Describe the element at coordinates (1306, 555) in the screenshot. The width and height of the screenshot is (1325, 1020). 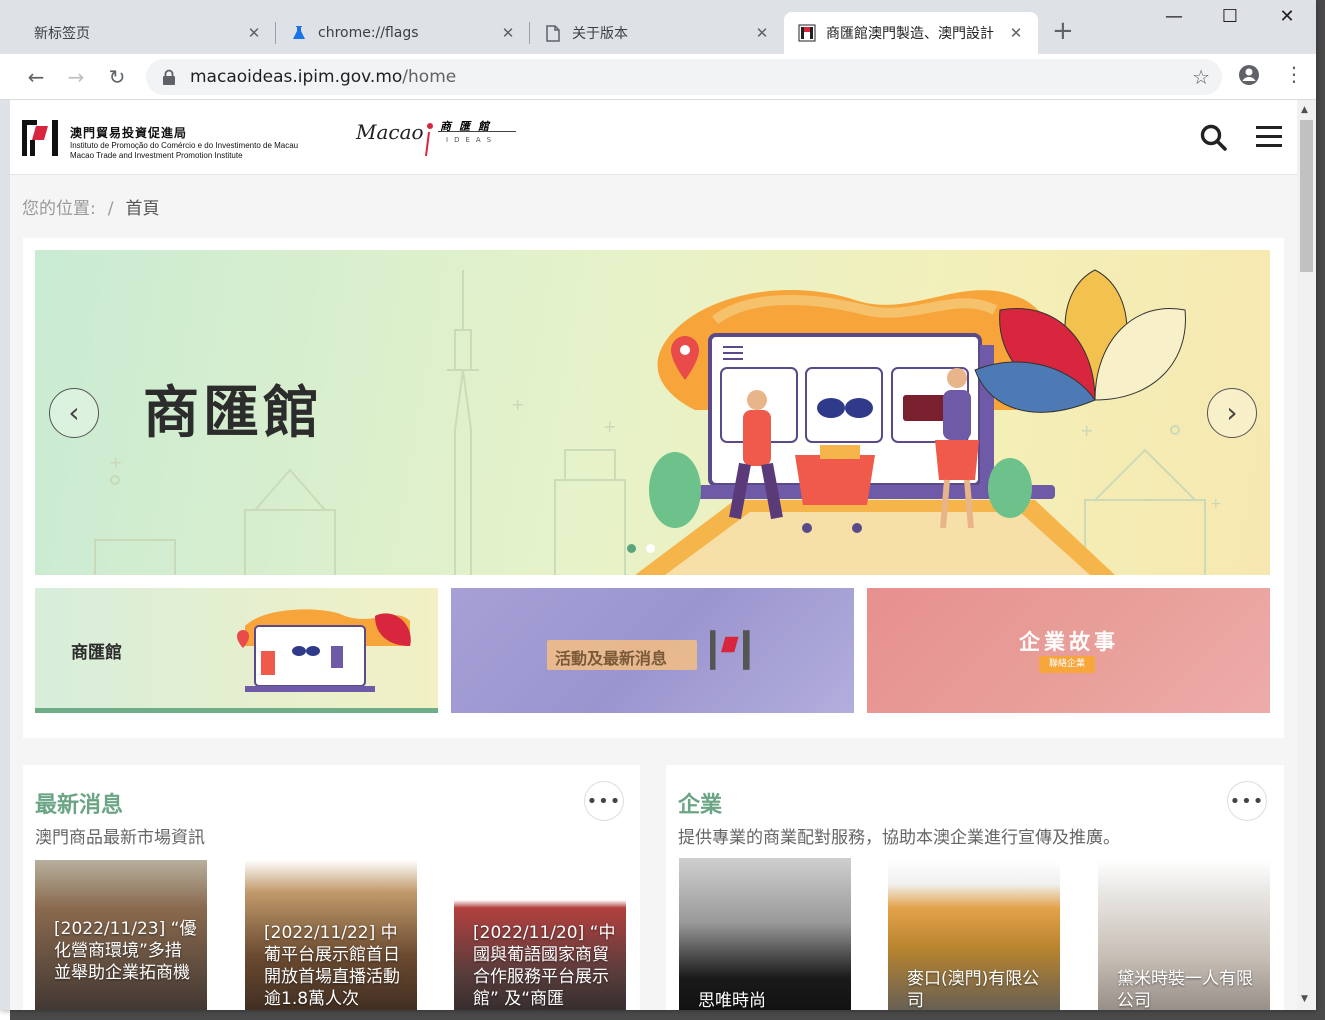
I see `page-scrollbar: ▲ ▼` at that location.